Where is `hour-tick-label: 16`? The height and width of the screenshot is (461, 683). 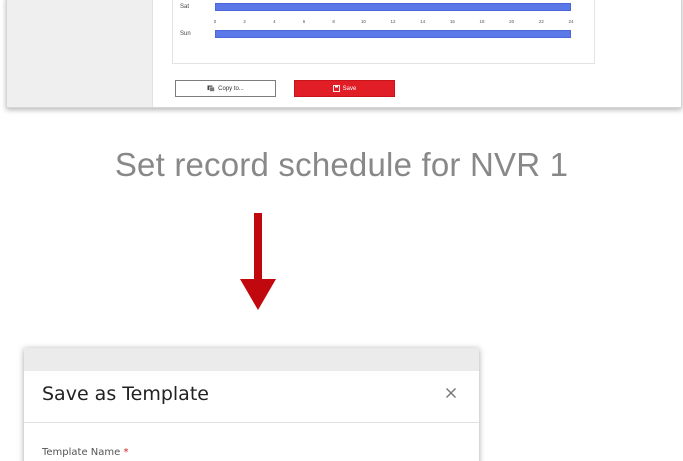 hour-tick-label: 16 is located at coordinates (452, 21).